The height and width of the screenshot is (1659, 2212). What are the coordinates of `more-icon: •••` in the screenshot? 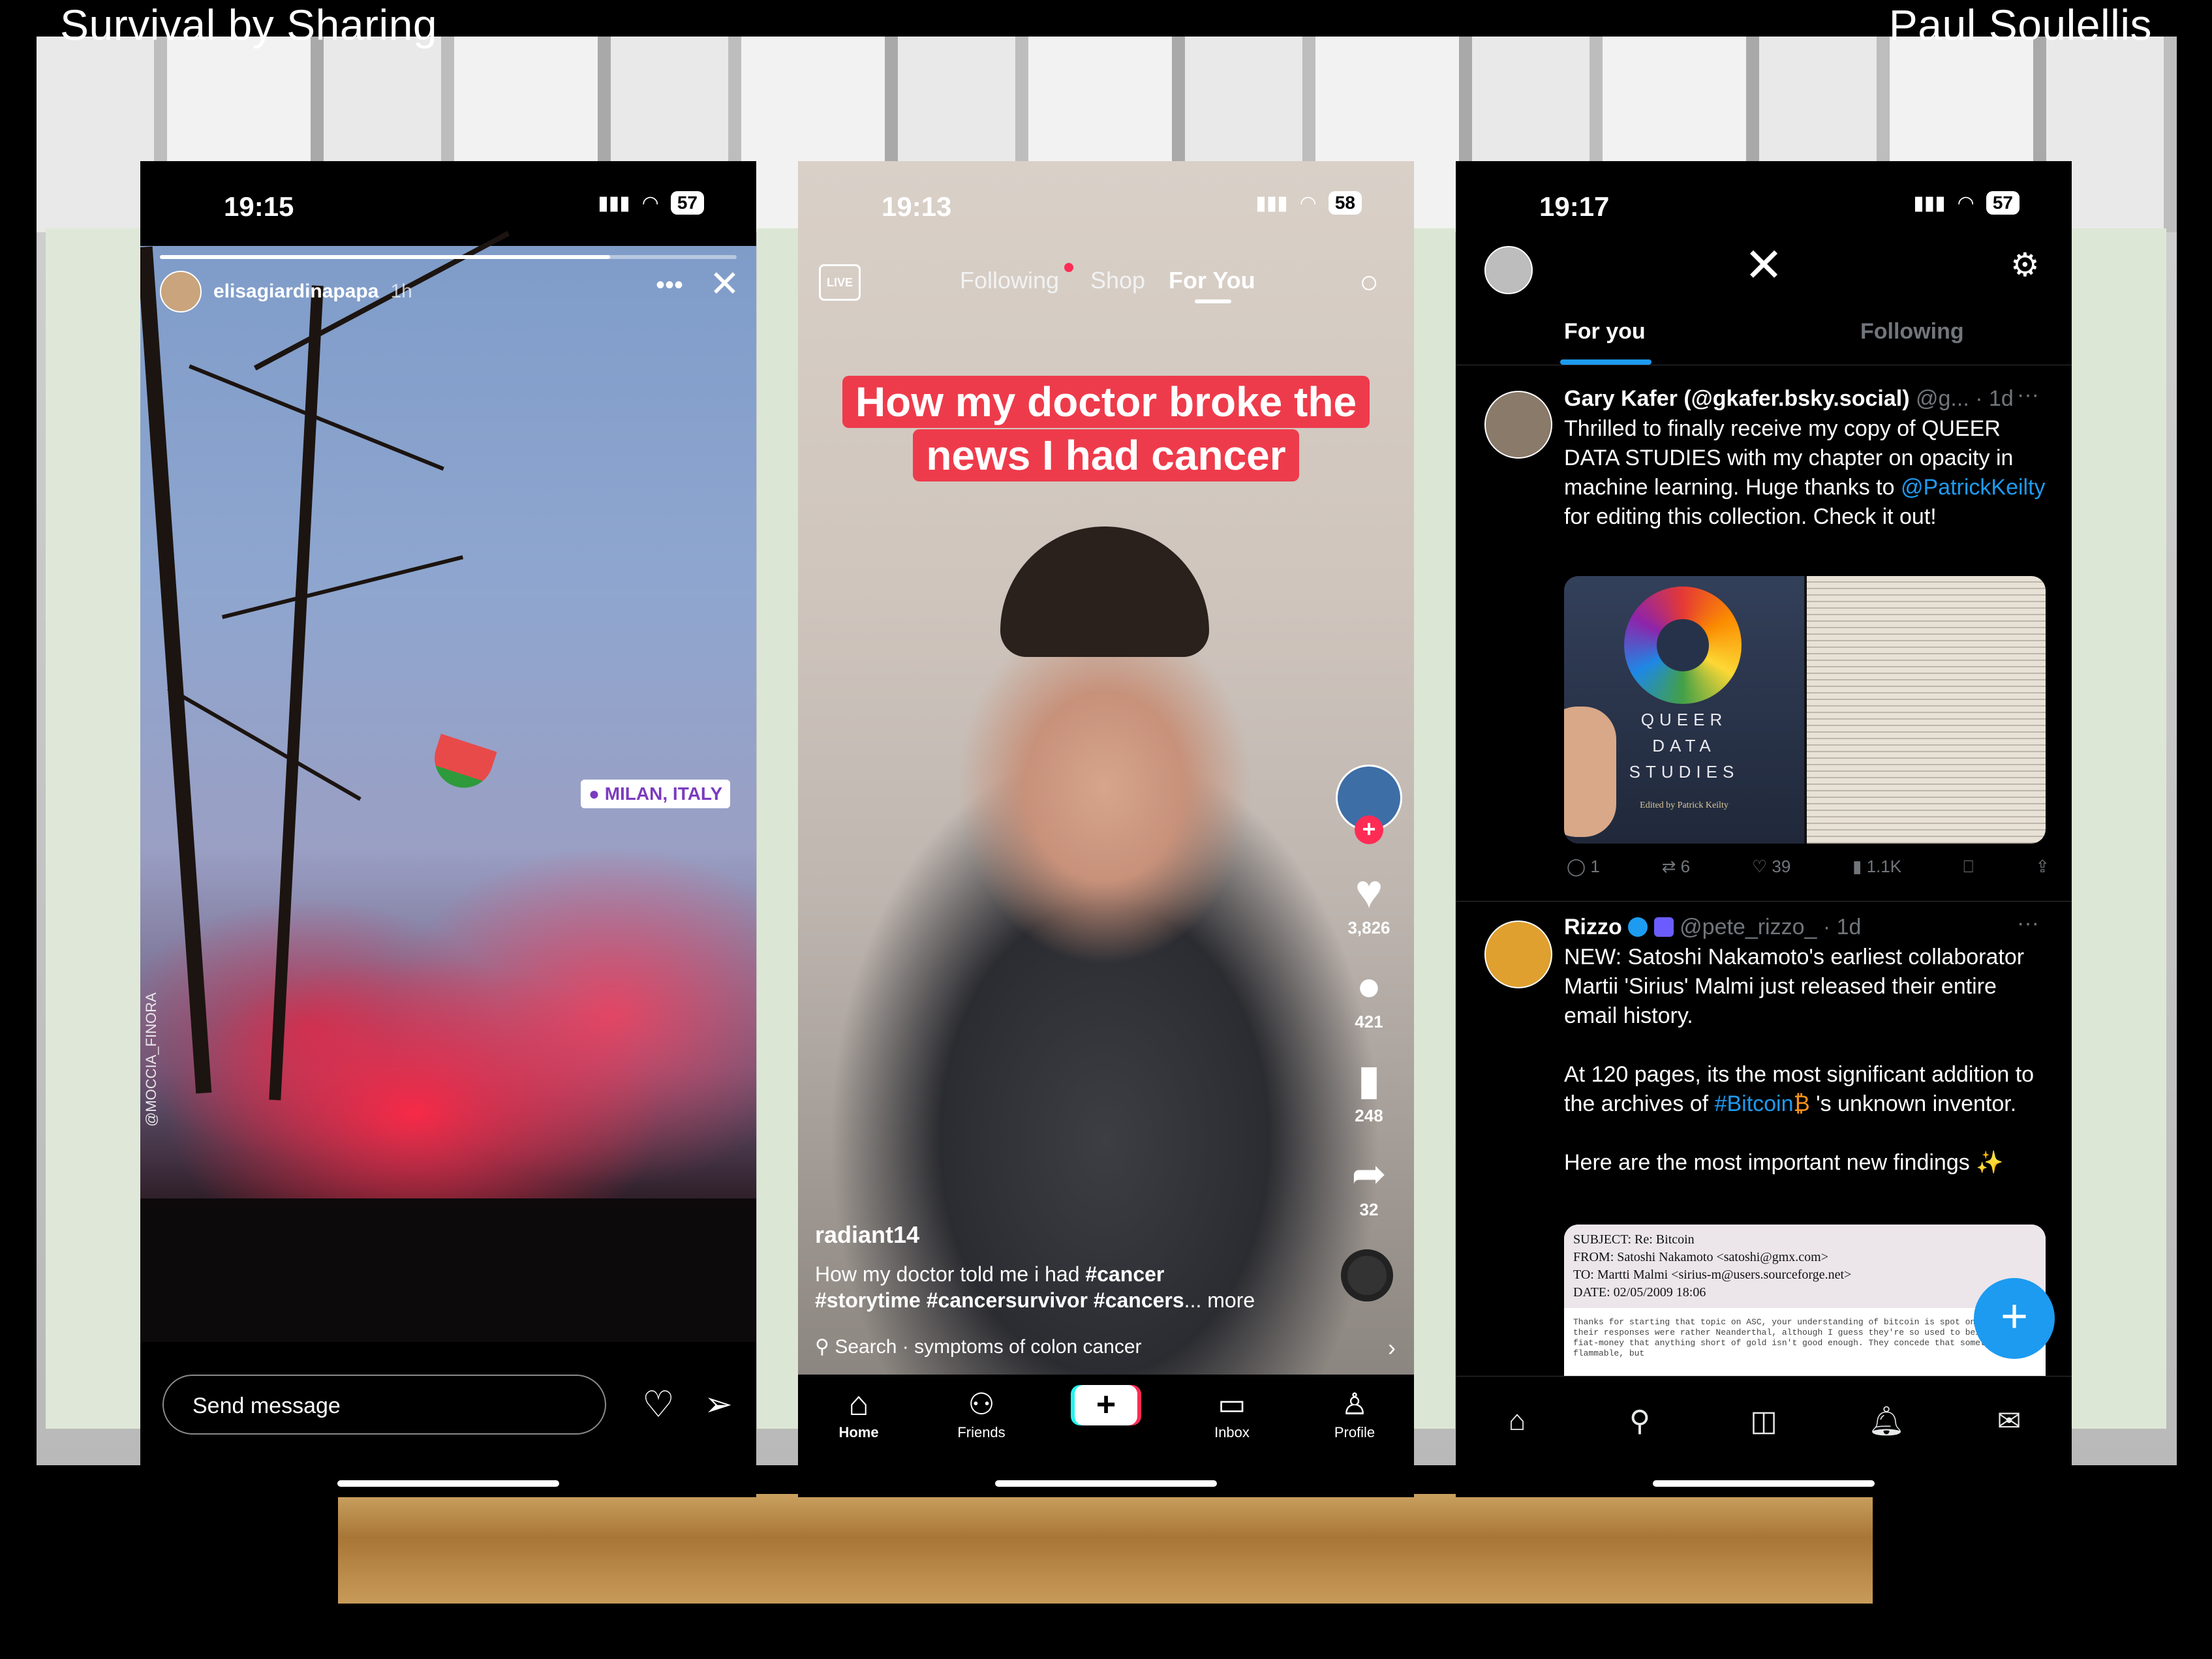 It's located at (670, 285).